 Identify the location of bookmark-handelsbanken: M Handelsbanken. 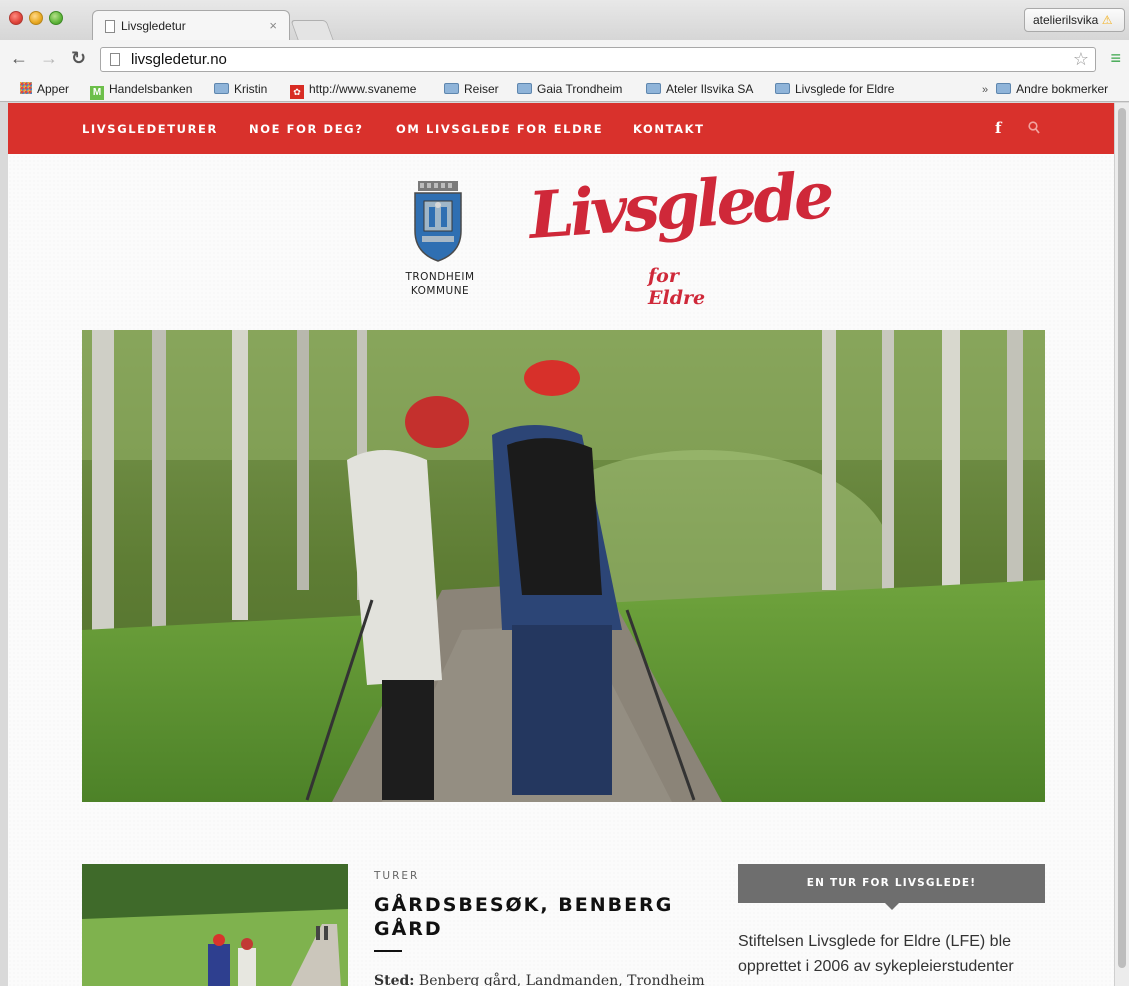
(141, 91).